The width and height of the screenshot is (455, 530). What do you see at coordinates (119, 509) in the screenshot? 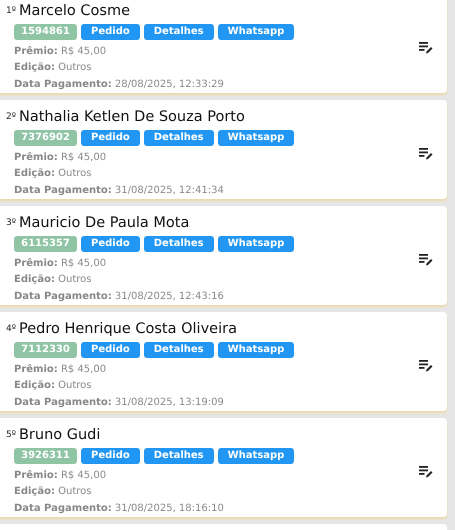
I see `detail-text: Data Pagamento: 31/08/2025, 18:16:10` at bounding box center [119, 509].